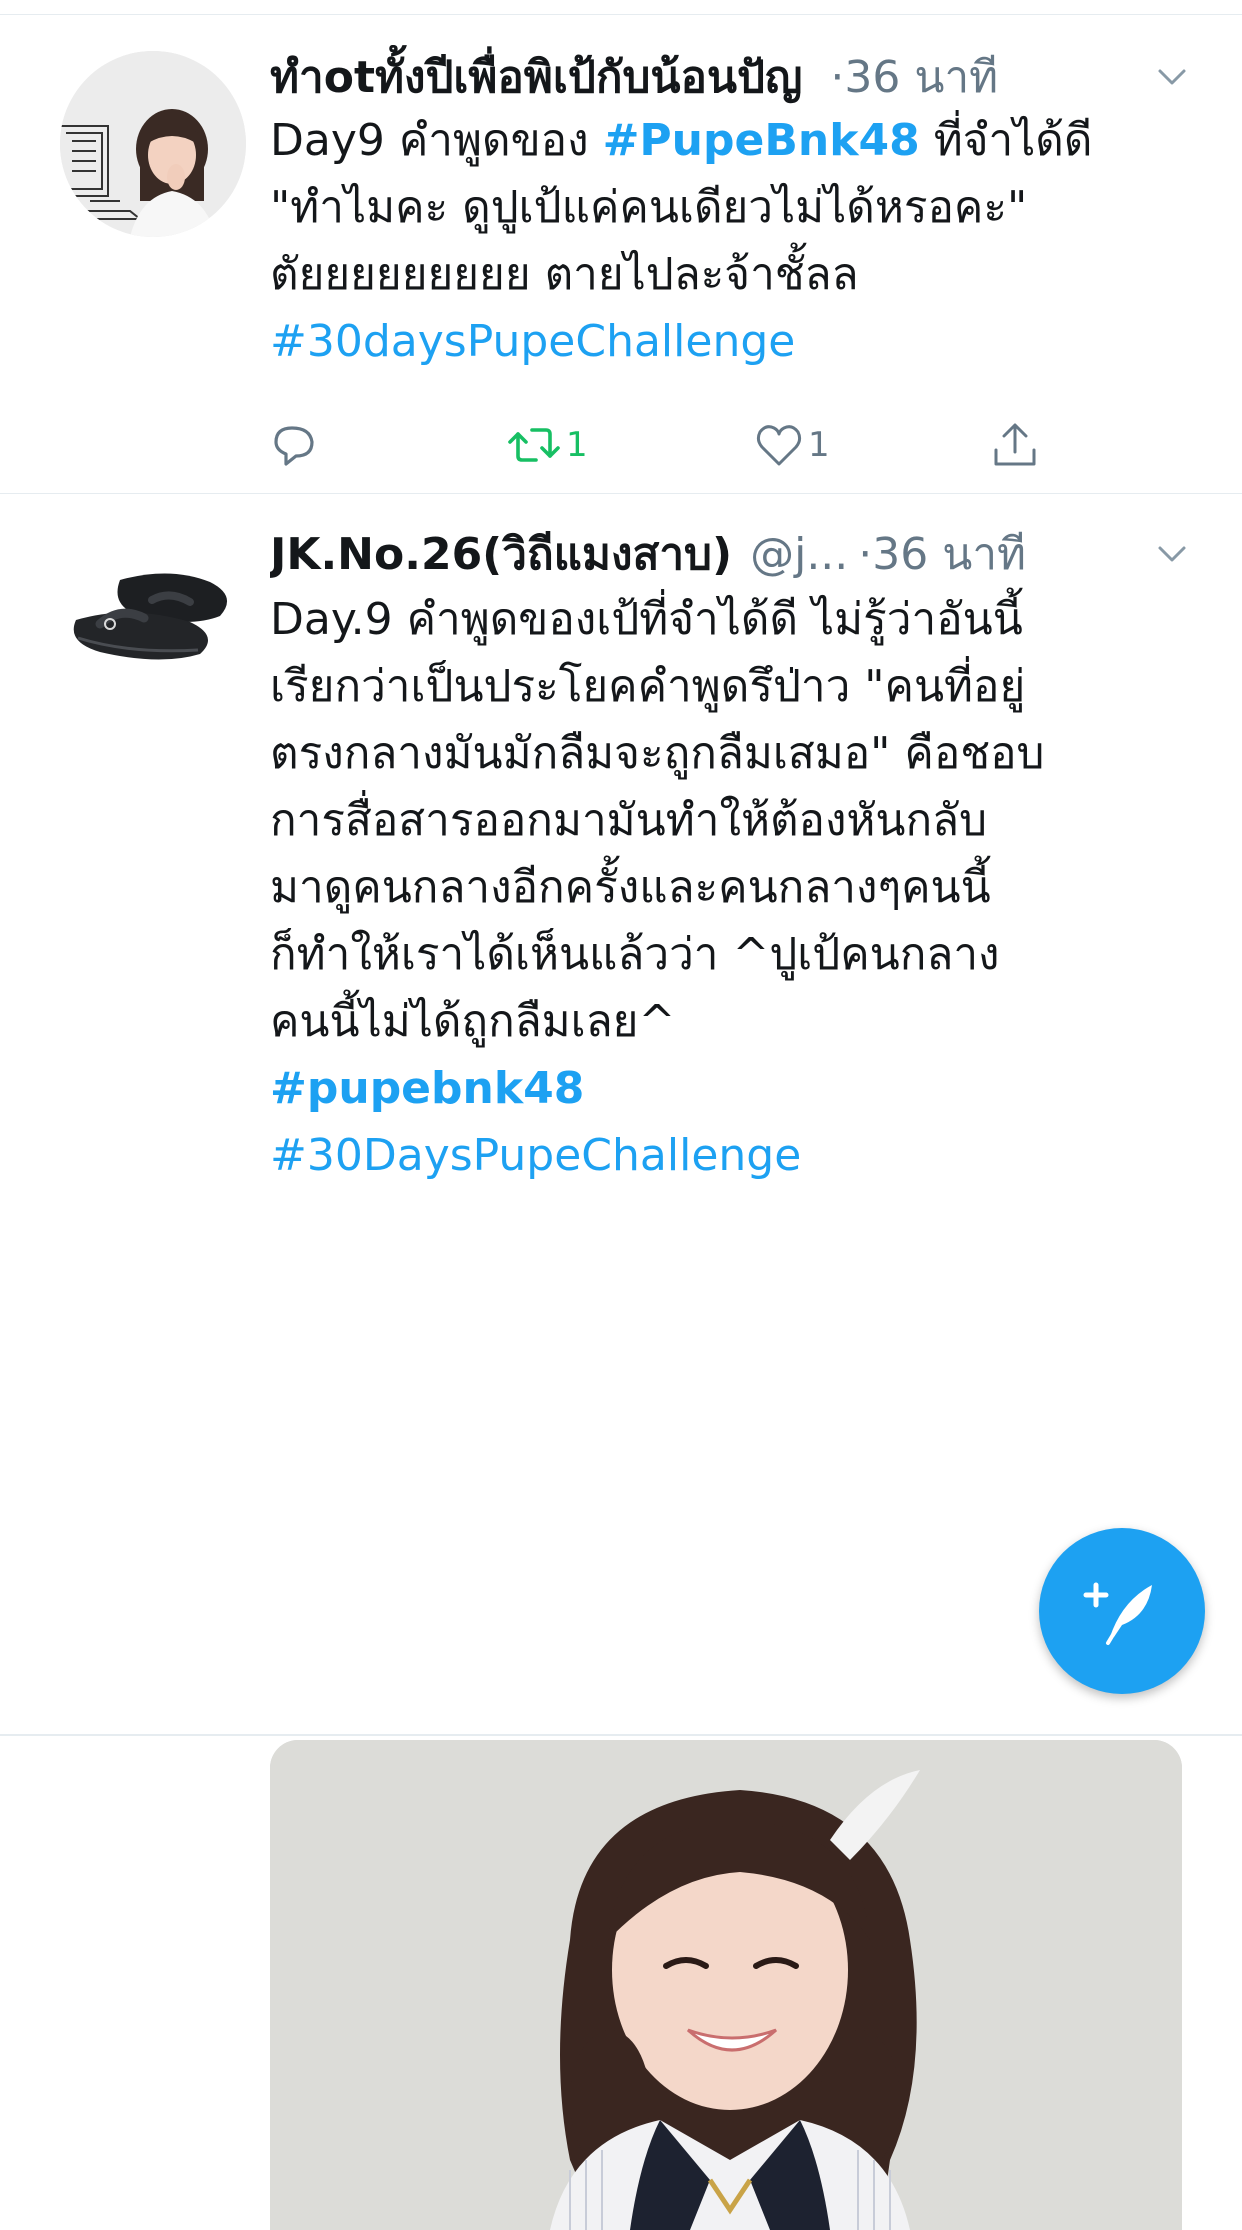 This screenshot has width=1242, height=2230. Describe the element at coordinates (535, 1155) in the screenshot. I see `hashtag-link: #30DaysPupeChallenge` at that location.